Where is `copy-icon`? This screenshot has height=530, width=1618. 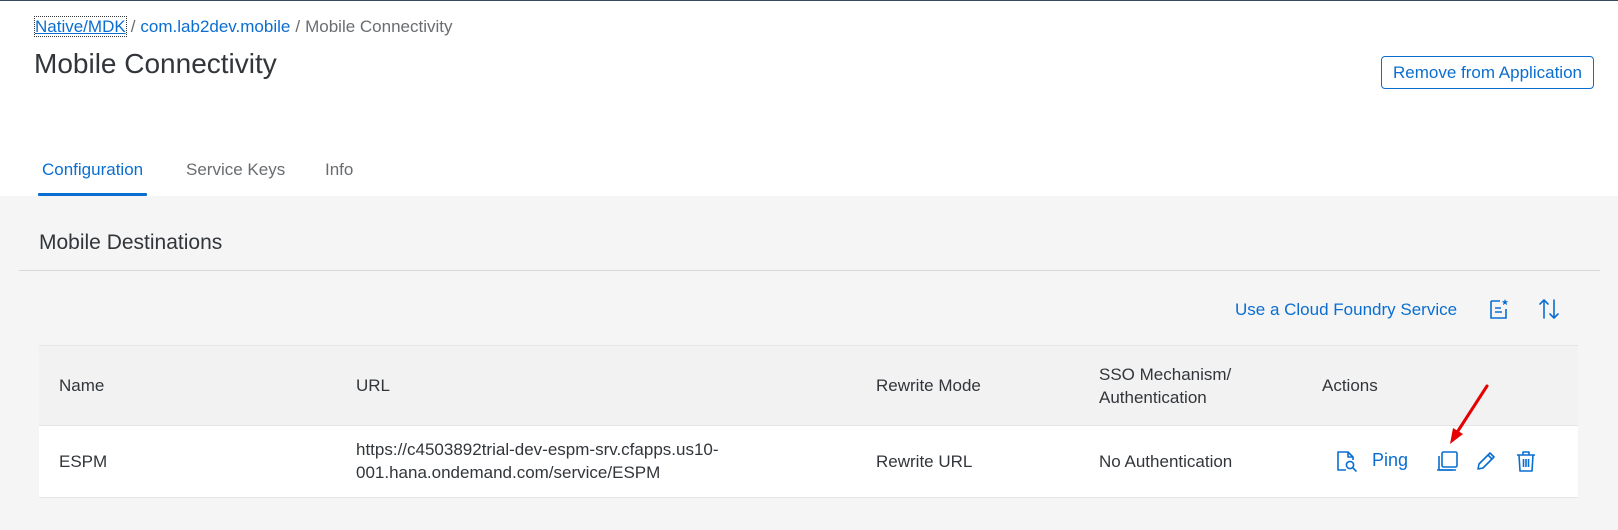
copy-icon is located at coordinates (1447, 461).